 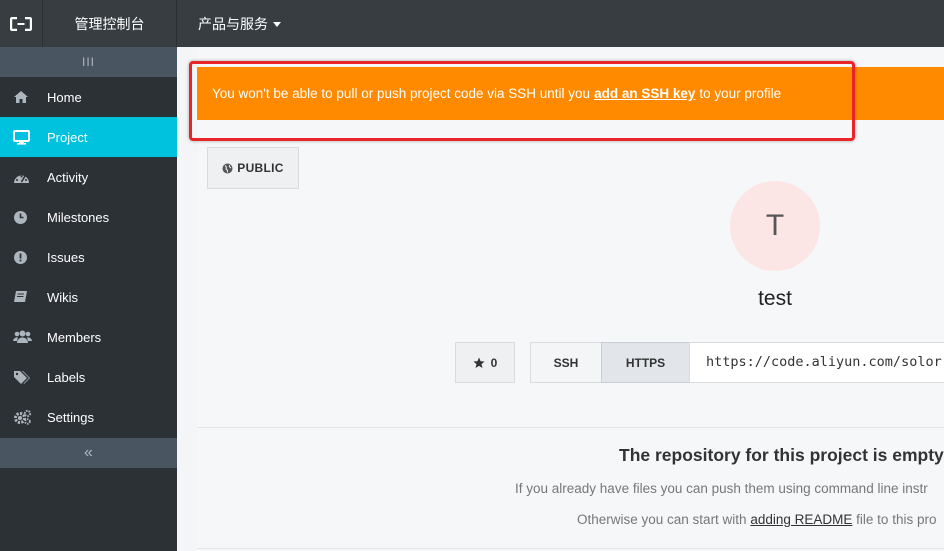 I want to click on products-services-label: 产品与服务, so click(x=233, y=23).